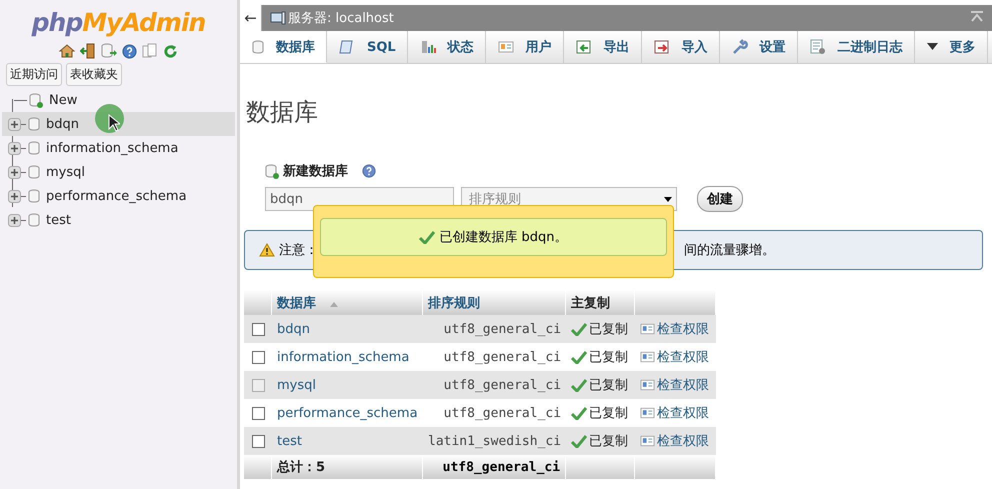  What do you see at coordinates (367, 47) in the screenshot?
I see `tab: SQL` at bounding box center [367, 47].